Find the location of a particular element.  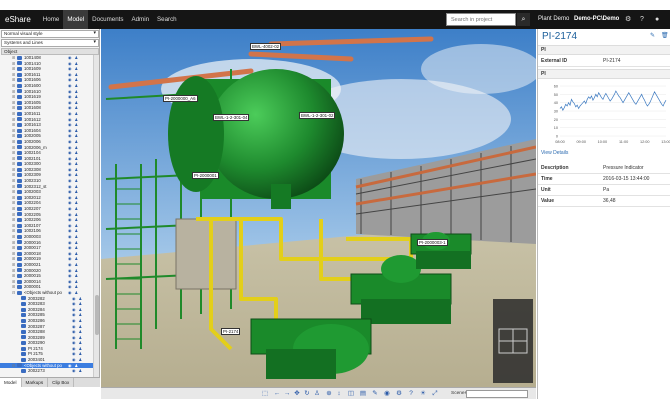

view-details-link: View Details is located at coordinates (554, 153).